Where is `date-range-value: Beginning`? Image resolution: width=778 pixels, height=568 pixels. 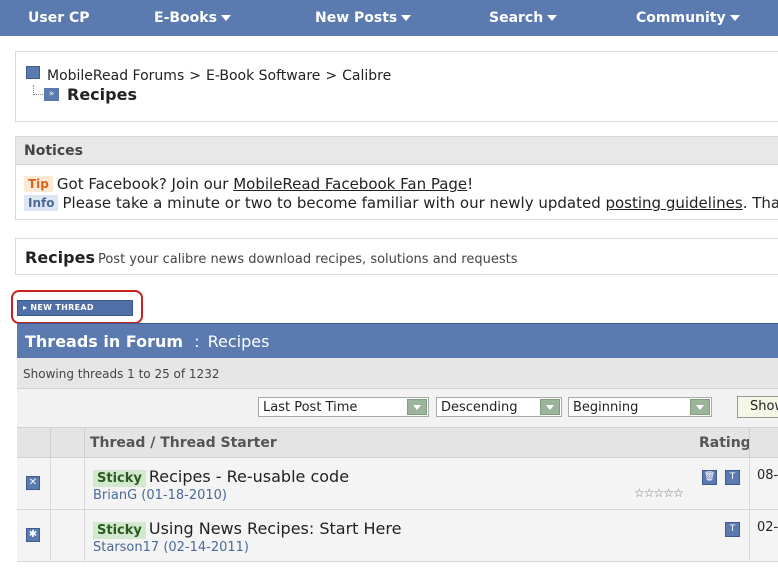 date-range-value: Beginning is located at coordinates (606, 407).